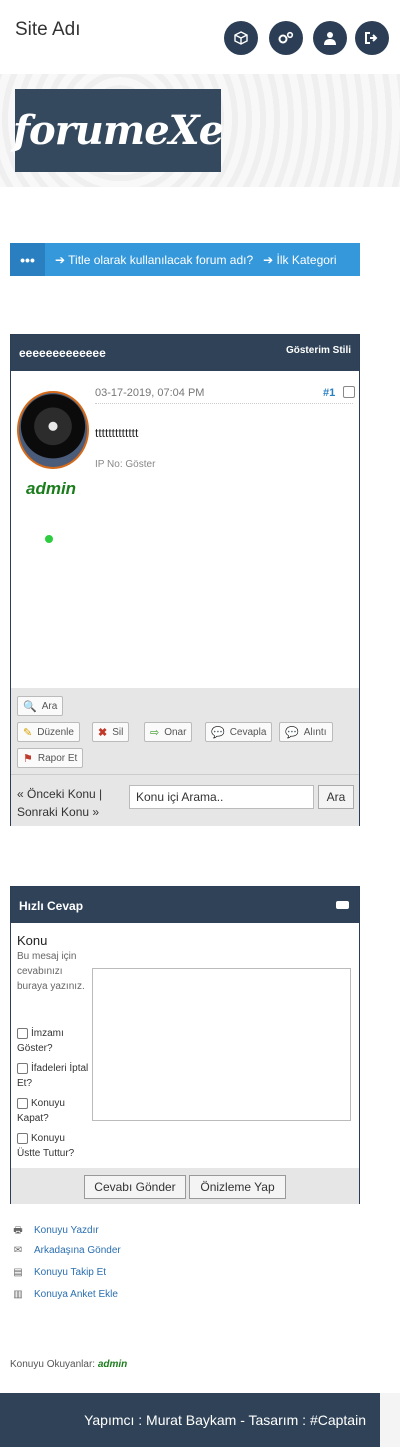  What do you see at coordinates (135, 1187) in the screenshot?
I see `submit-reply-button: Cevabı Gönder` at bounding box center [135, 1187].